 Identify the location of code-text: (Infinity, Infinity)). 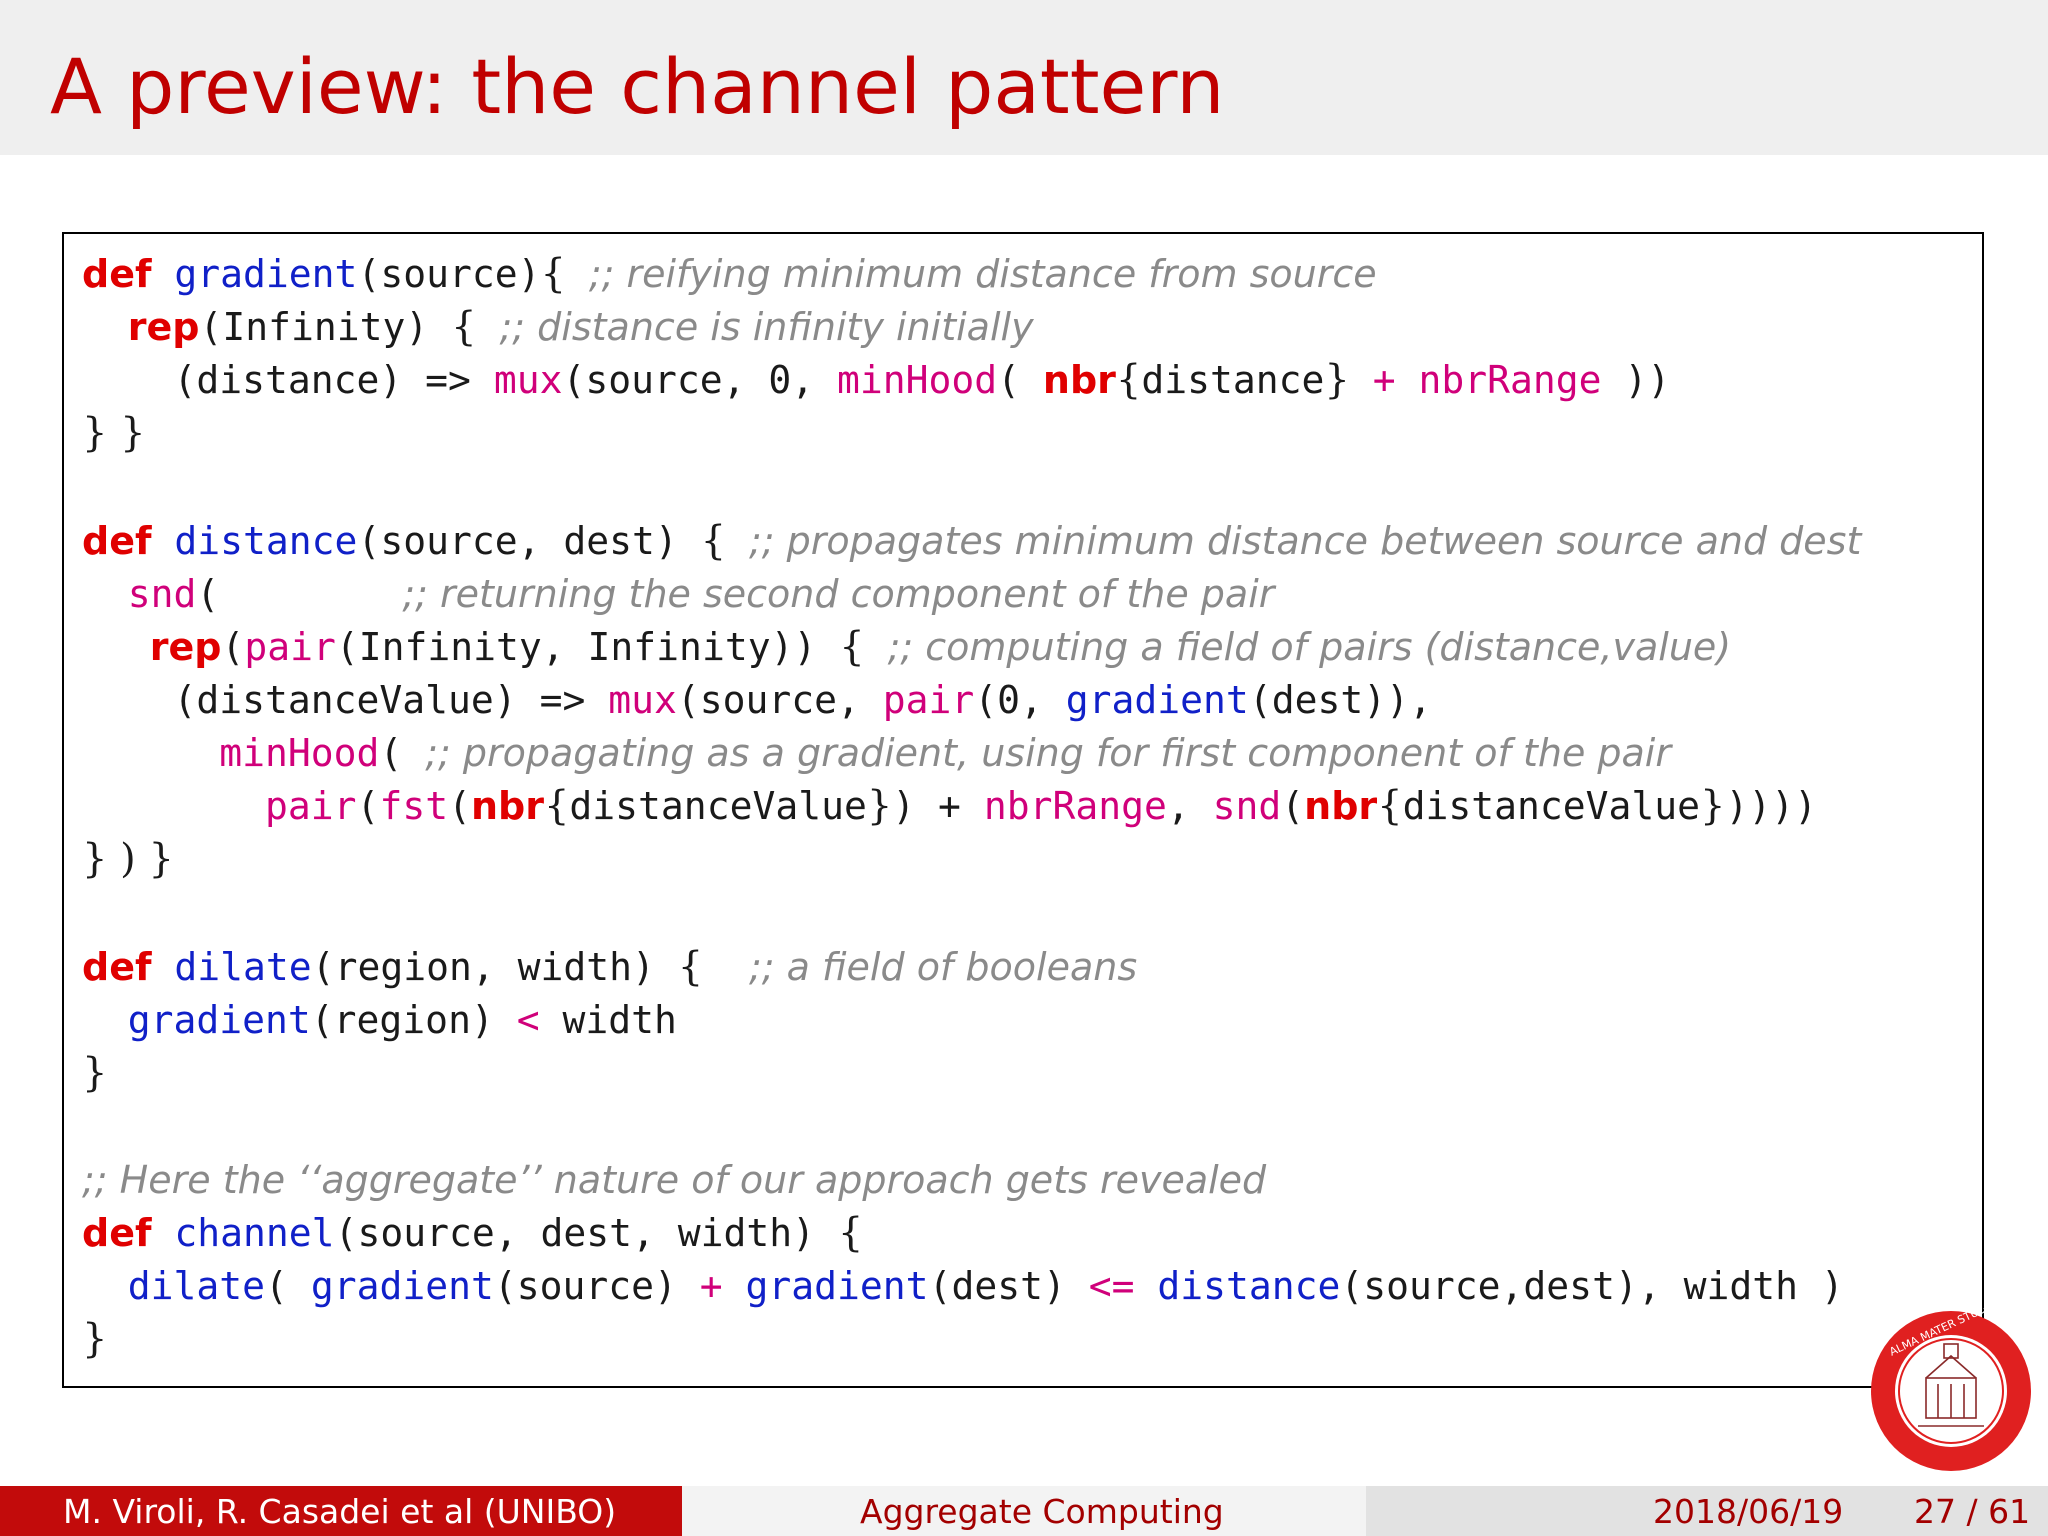
(587, 647).